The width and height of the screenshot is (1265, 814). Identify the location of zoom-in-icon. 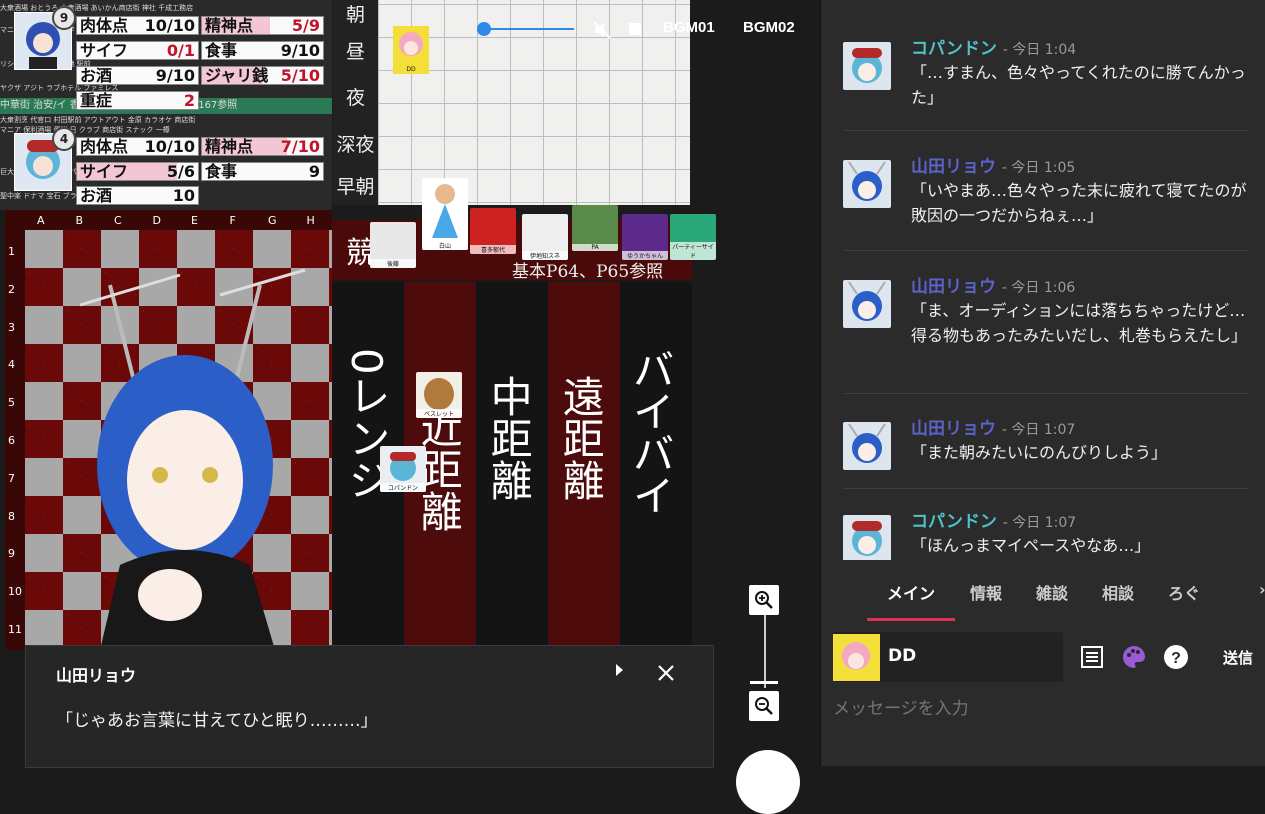
(764, 600).